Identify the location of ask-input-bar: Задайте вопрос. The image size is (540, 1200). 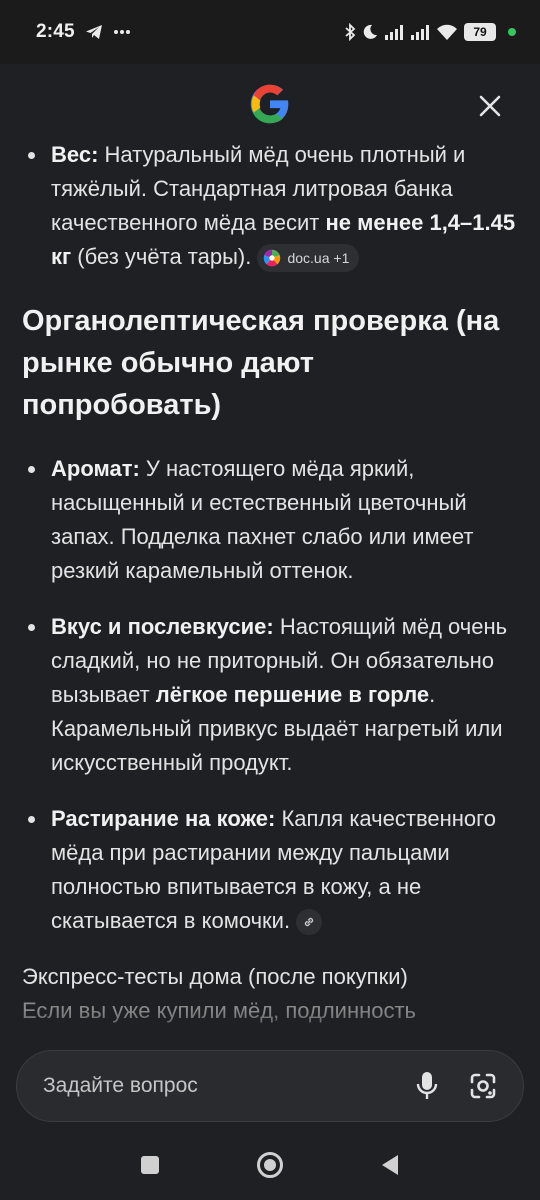
(270, 1086).